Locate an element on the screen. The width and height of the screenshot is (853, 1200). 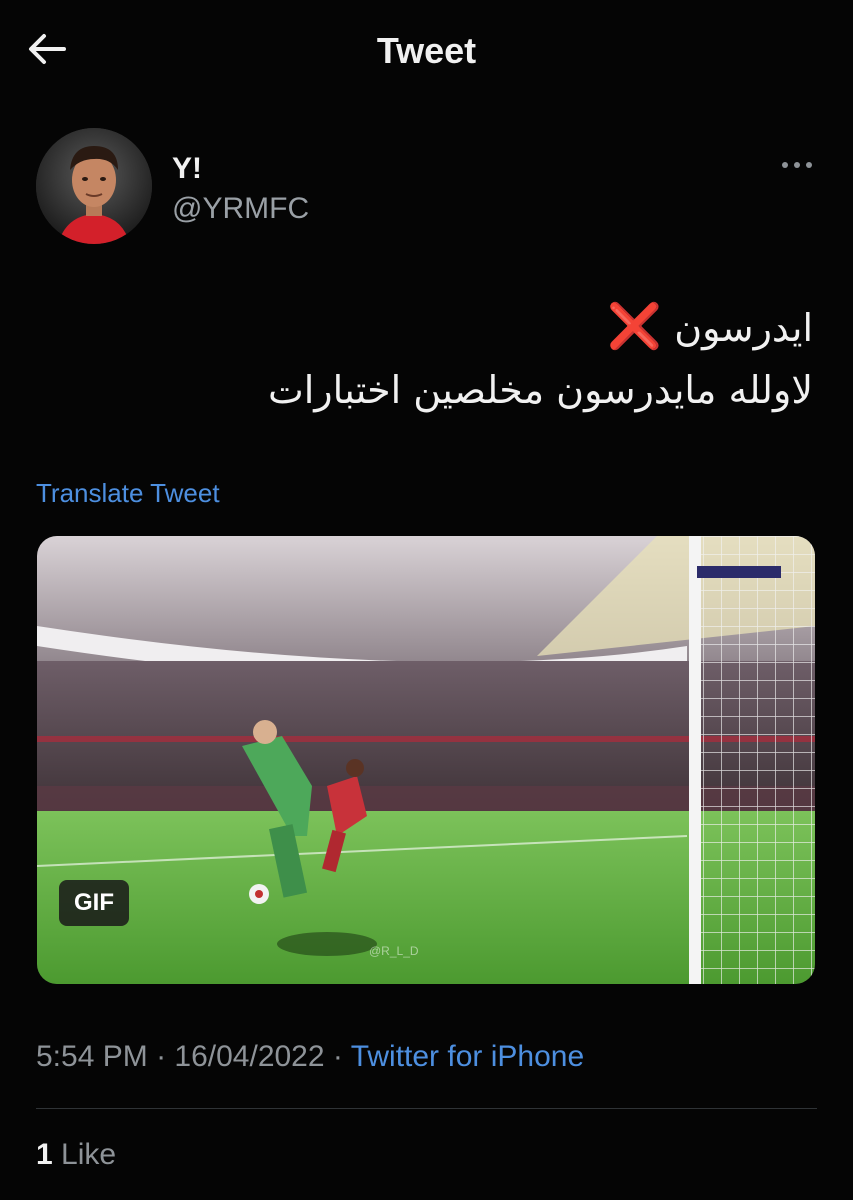
tweet-time: 5:54 PM is located at coordinates (92, 1056).